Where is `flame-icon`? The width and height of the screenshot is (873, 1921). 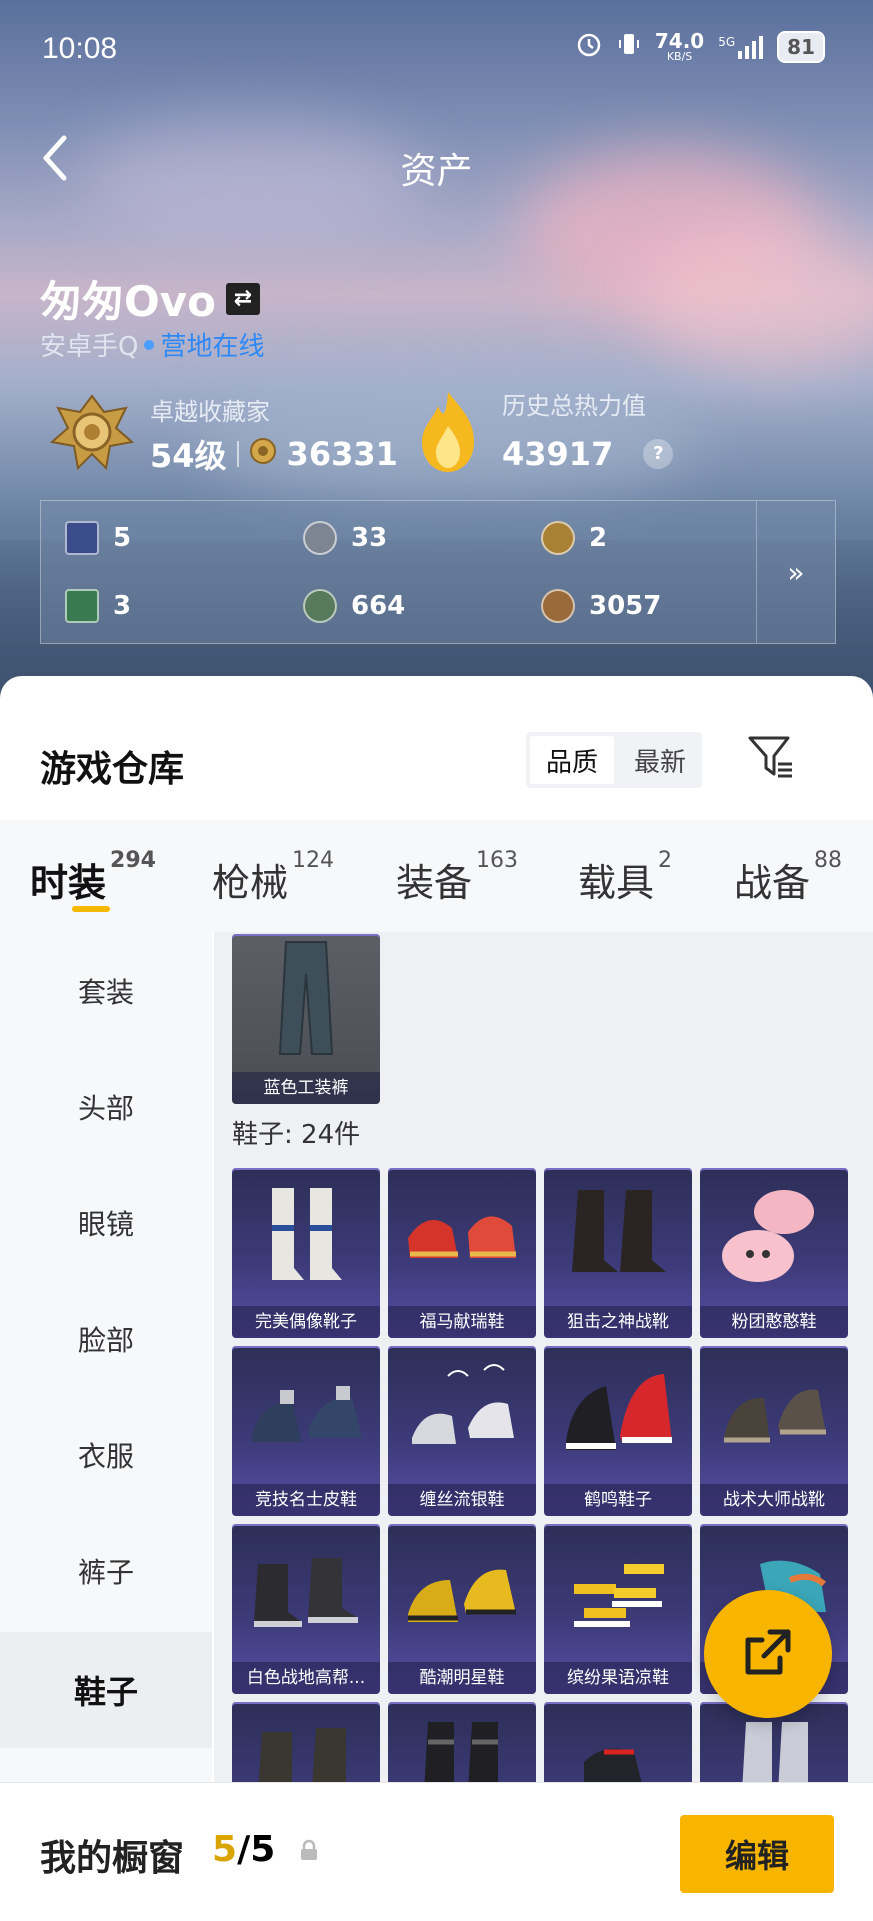 flame-icon is located at coordinates (448, 432).